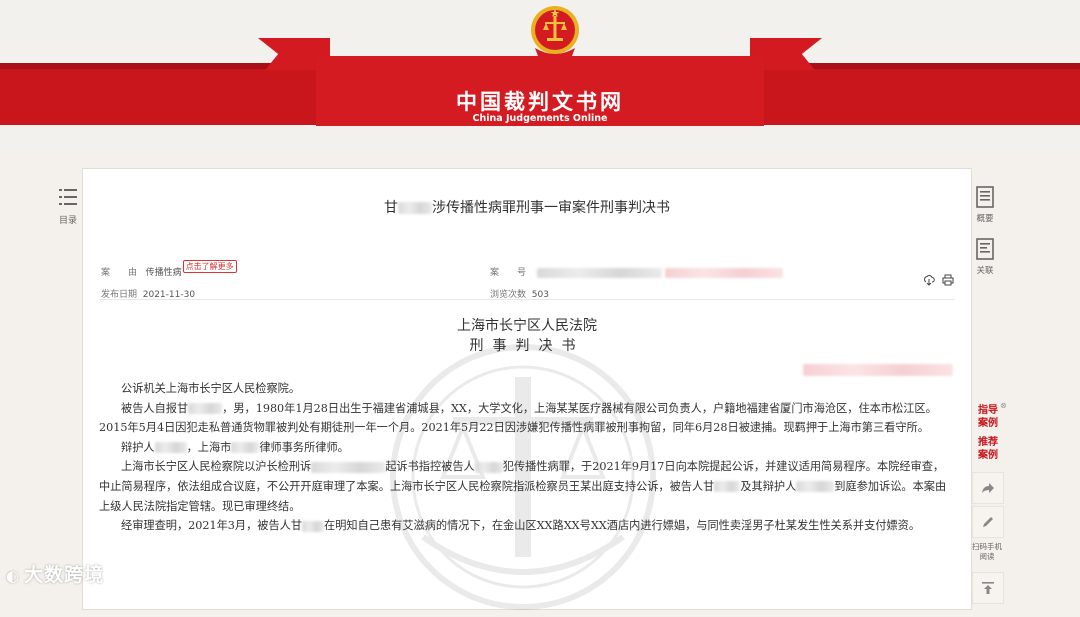 This screenshot has height=617, width=1080. I want to click on qr-read-label: 扫码手机阅读, so click(987, 552).